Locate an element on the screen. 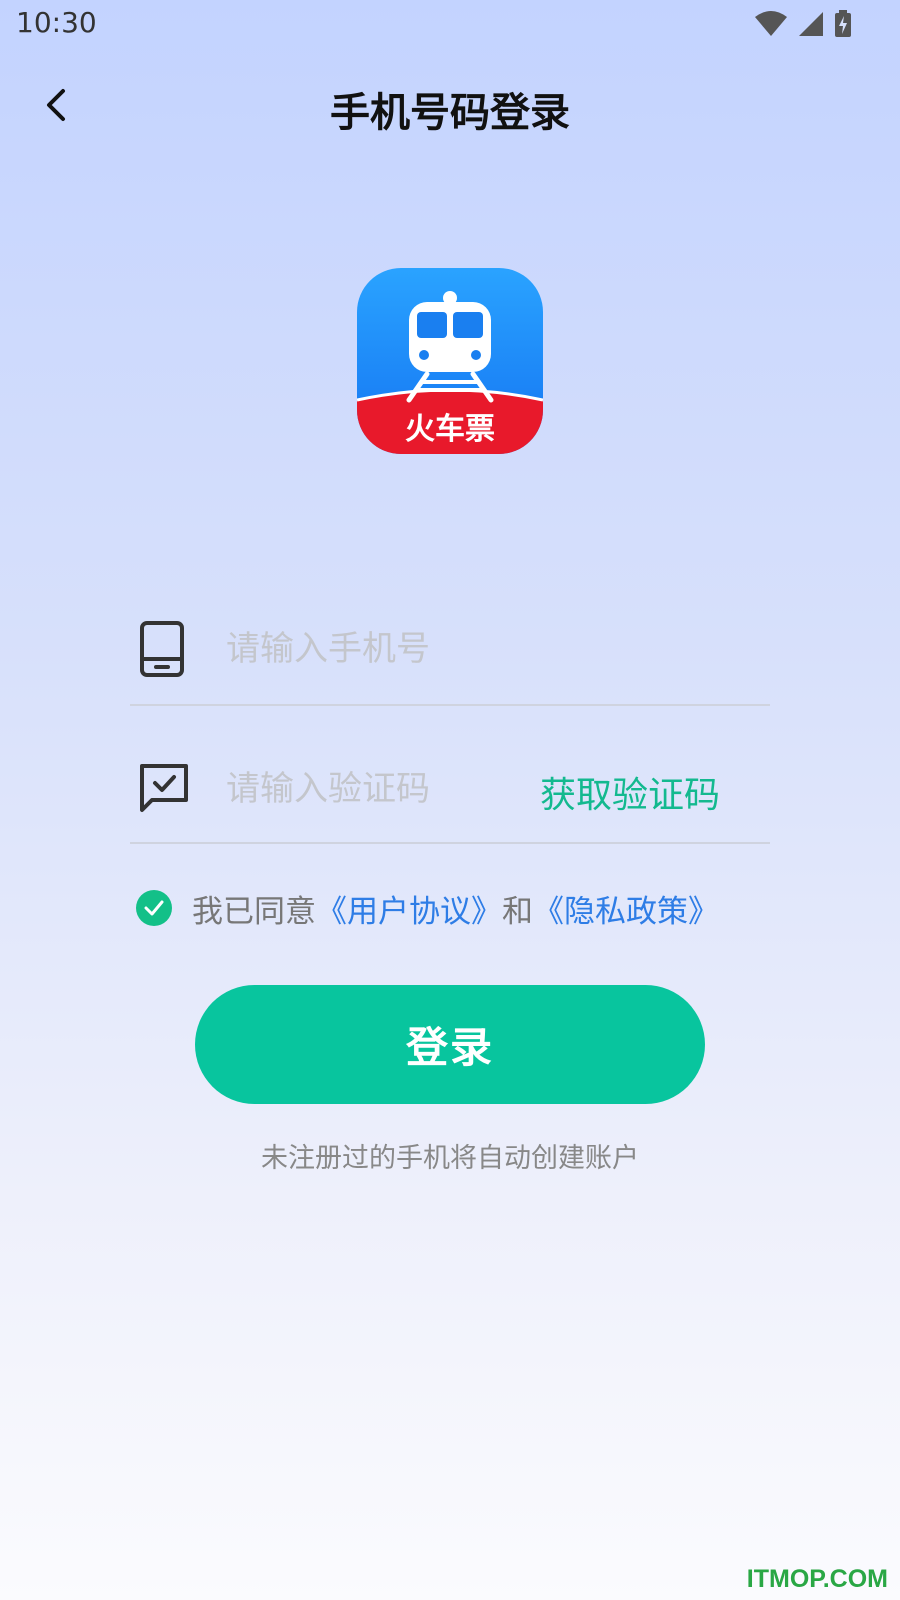 The width and height of the screenshot is (900, 1600). header: 手机号码登录 is located at coordinates (450, 105).